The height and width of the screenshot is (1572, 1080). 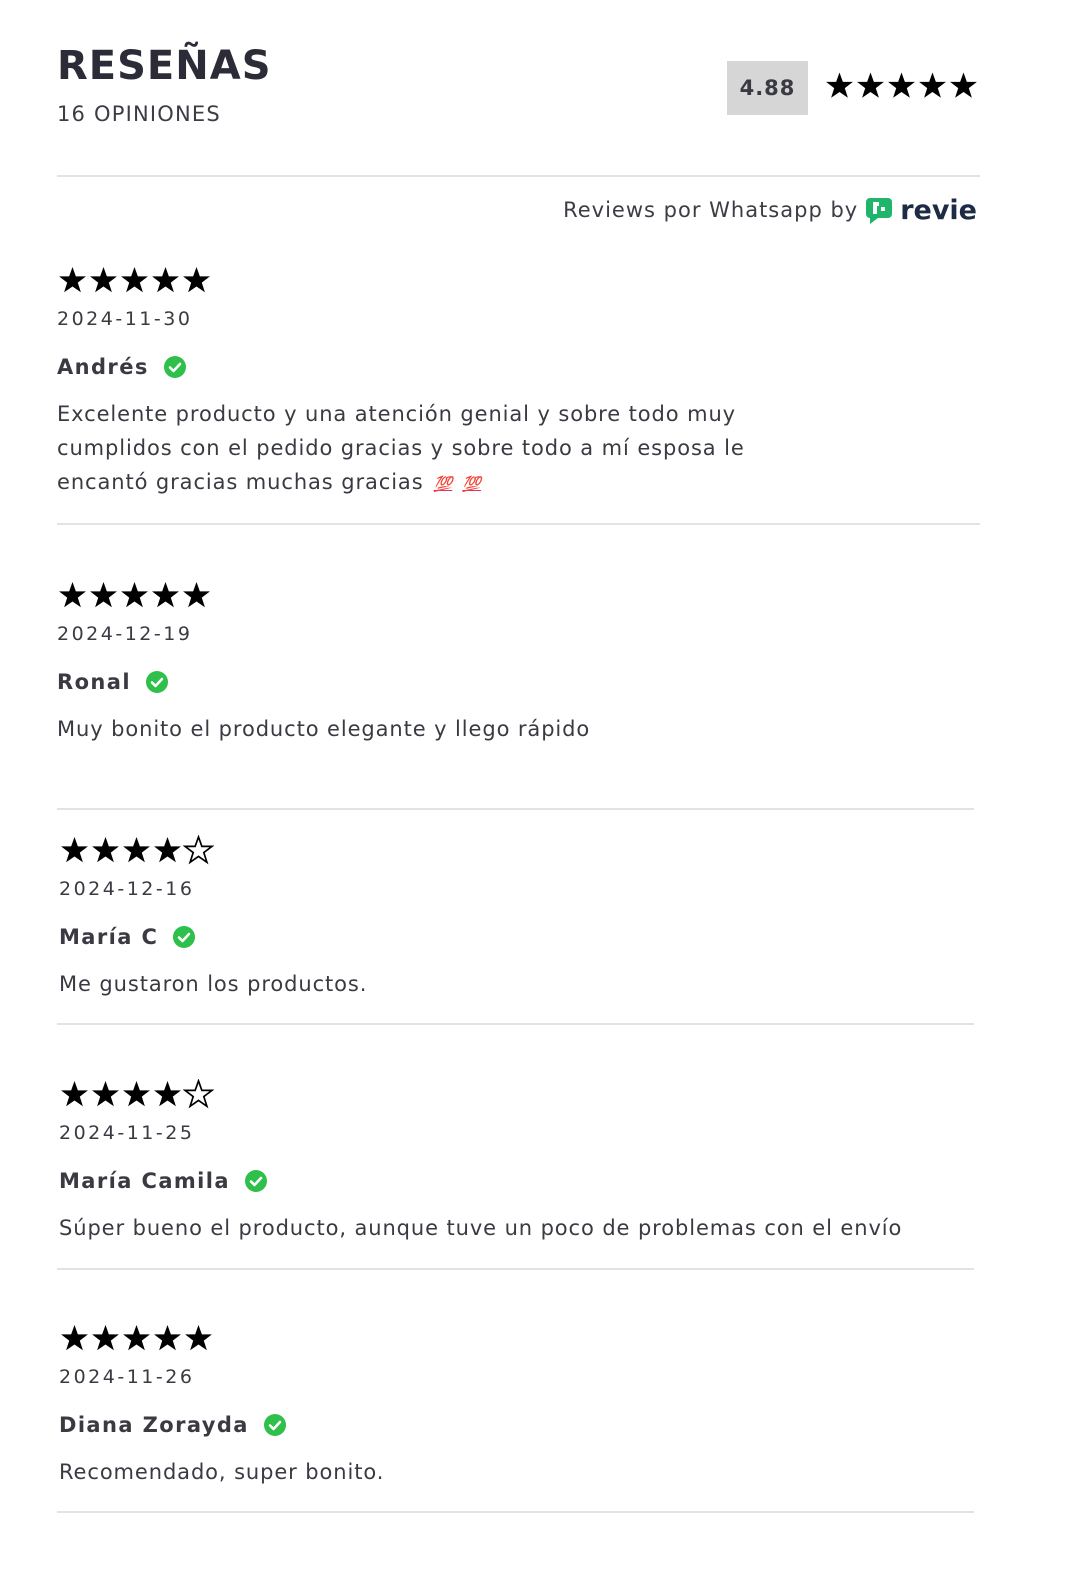 What do you see at coordinates (139, 114) in the screenshot?
I see `reviews-count: 16 OPINIONES` at bounding box center [139, 114].